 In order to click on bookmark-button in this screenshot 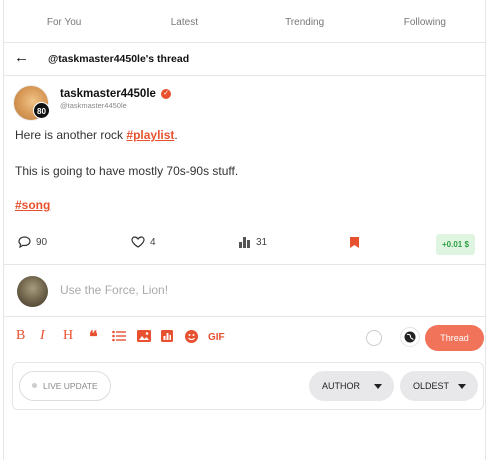, I will do `click(354, 242)`.